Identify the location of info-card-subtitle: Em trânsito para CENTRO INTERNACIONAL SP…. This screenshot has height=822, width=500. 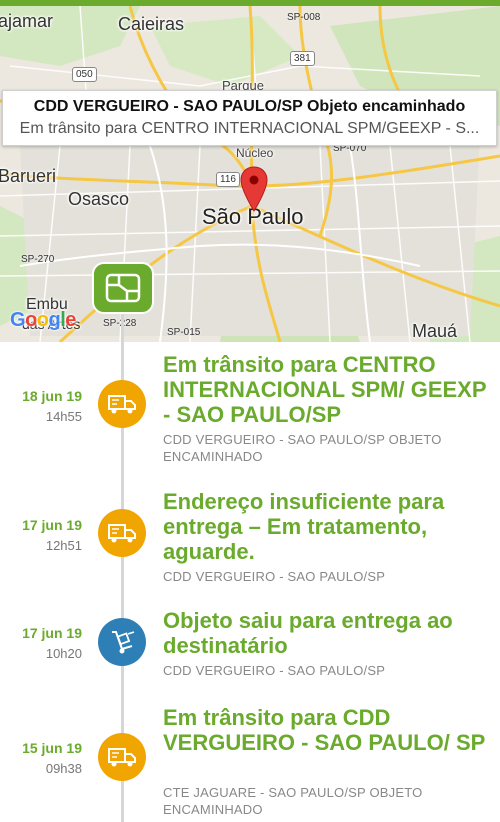
(249, 128).